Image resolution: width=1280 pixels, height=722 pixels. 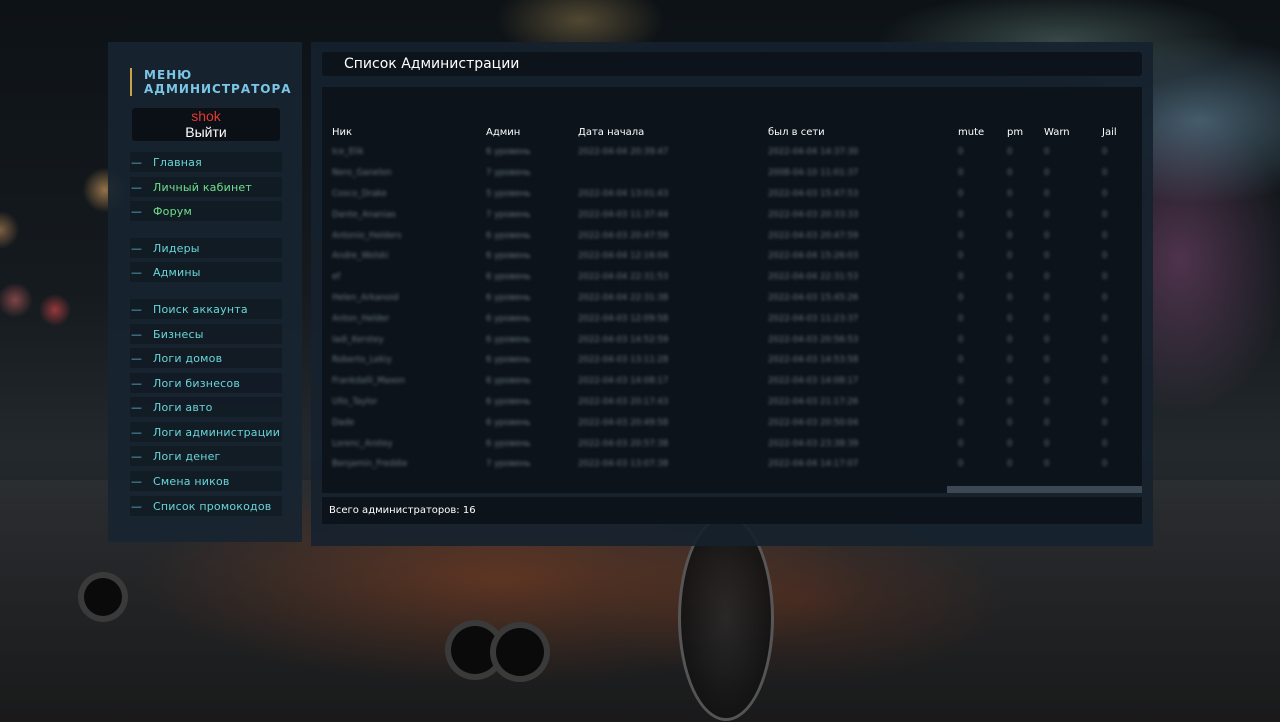 What do you see at coordinates (176, 248) in the screenshot?
I see `sidebar-item-label: Лидеры` at bounding box center [176, 248].